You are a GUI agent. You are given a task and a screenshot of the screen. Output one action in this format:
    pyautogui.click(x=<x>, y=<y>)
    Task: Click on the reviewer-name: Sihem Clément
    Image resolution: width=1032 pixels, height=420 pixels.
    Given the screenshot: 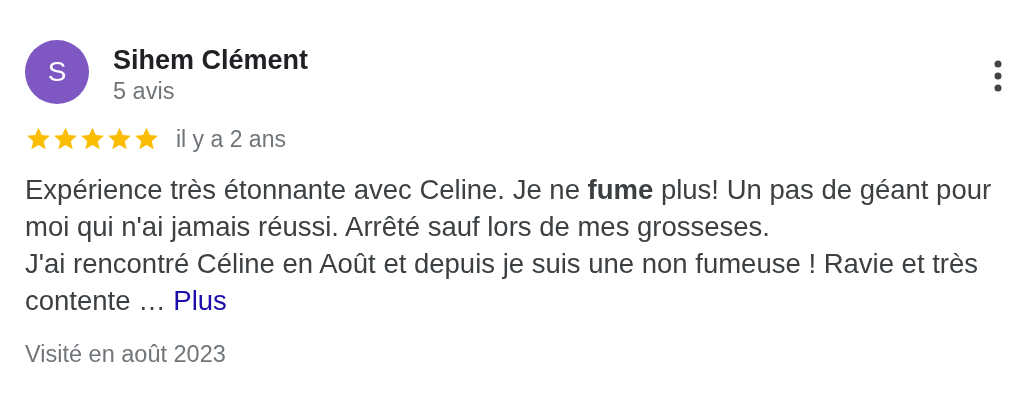 What is the action you would take?
    pyautogui.click(x=550, y=60)
    